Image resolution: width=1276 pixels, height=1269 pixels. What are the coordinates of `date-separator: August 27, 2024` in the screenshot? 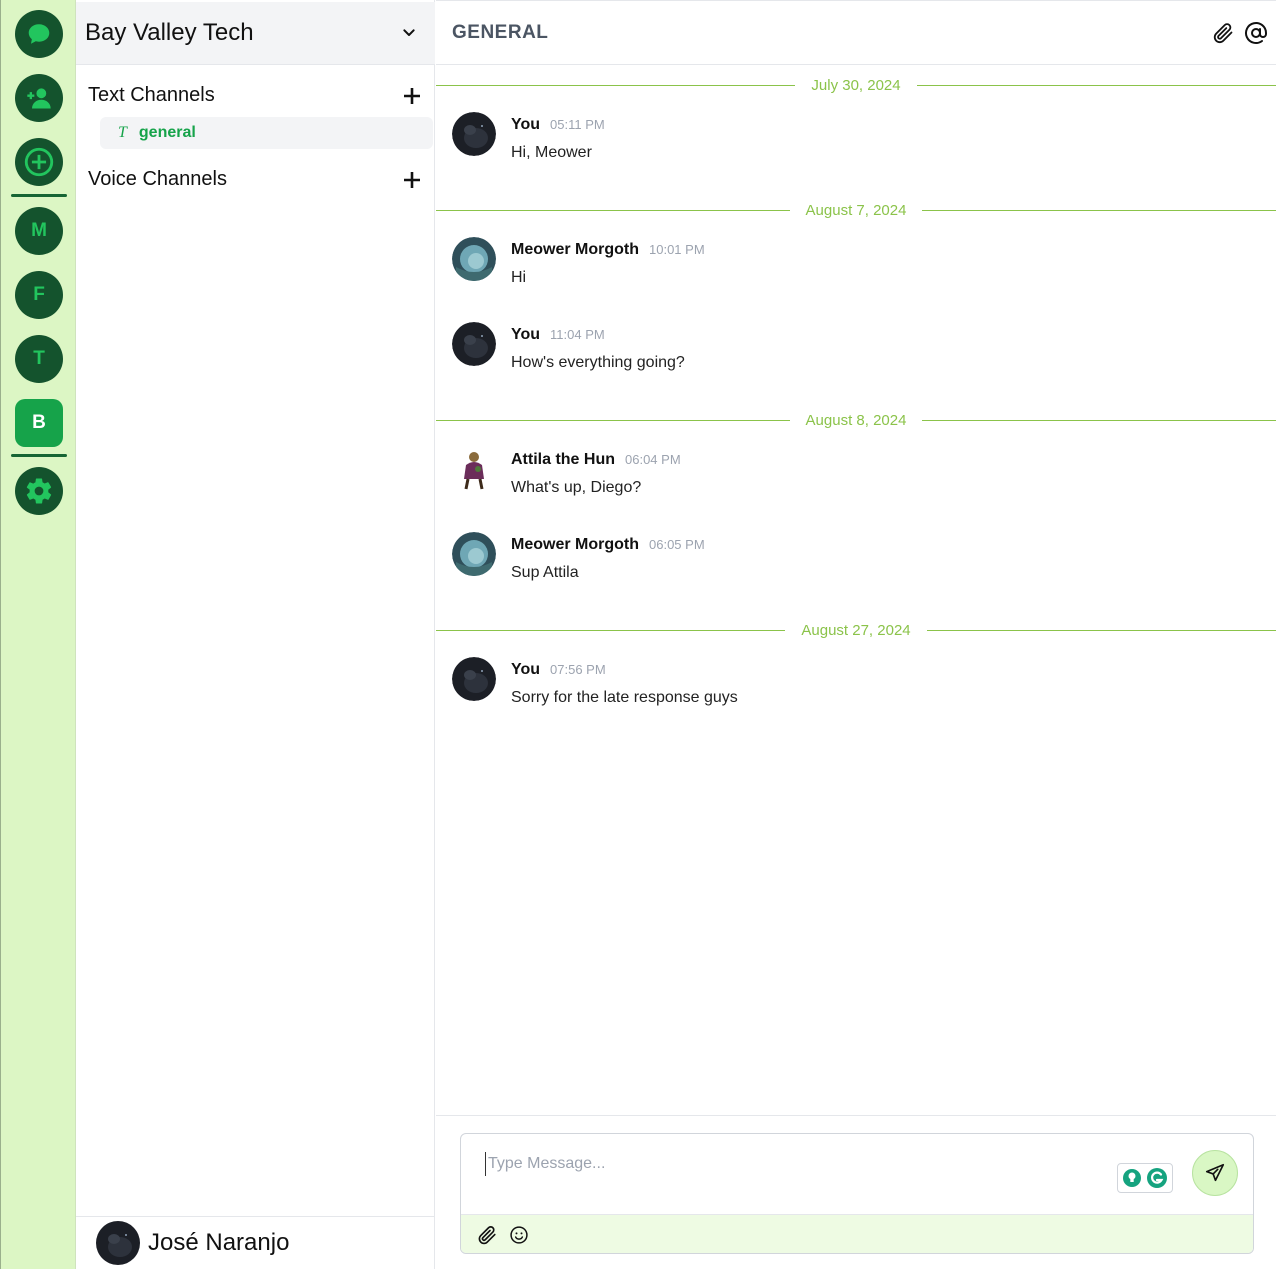 It's located at (856, 630).